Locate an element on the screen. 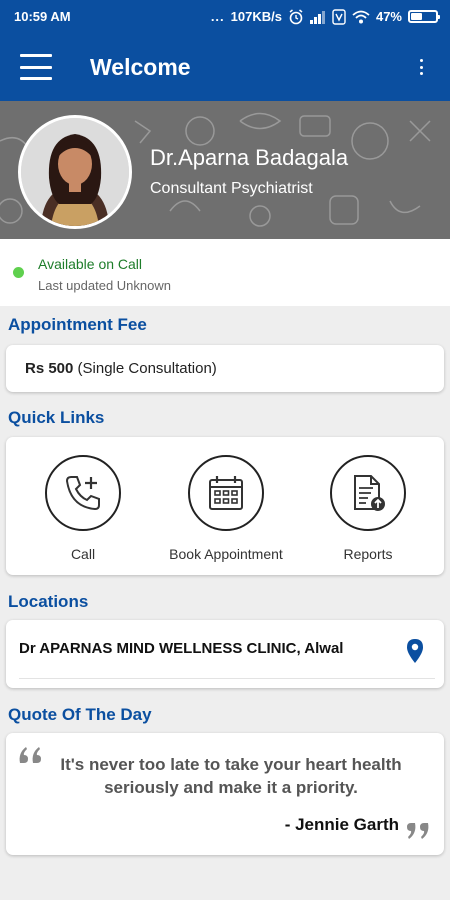 This screenshot has width=450, height=900. doctor-title: Consultant Psychiatrist is located at coordinates (231, 188).